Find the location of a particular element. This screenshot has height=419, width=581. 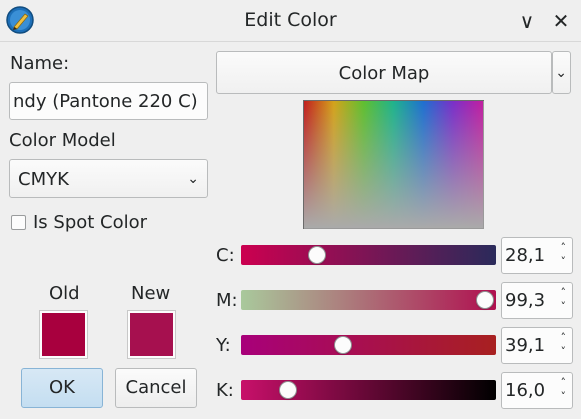

new-swatch-label: New is located at coordinates (151, 293).